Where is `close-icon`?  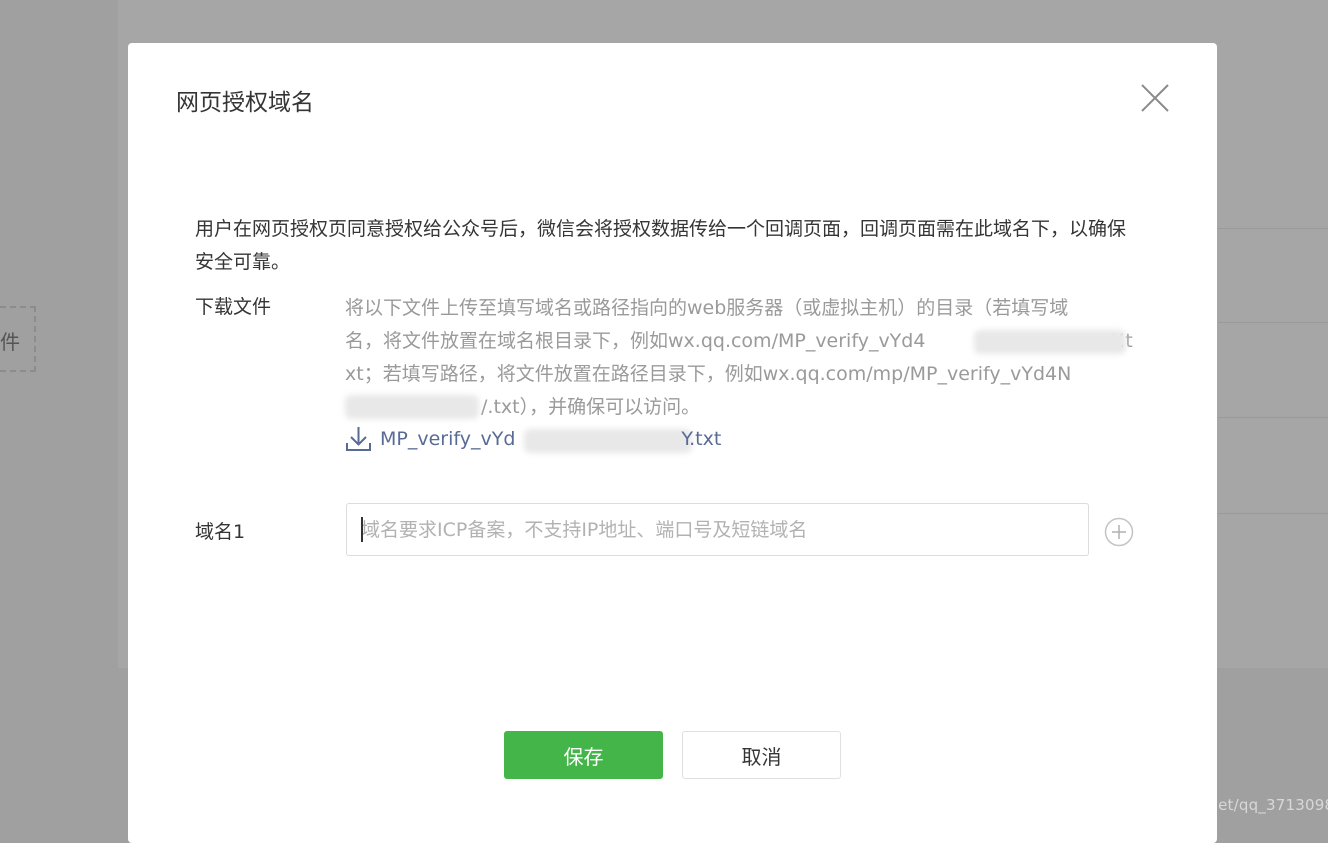 close-icon is located at coordinates (1155, 98).